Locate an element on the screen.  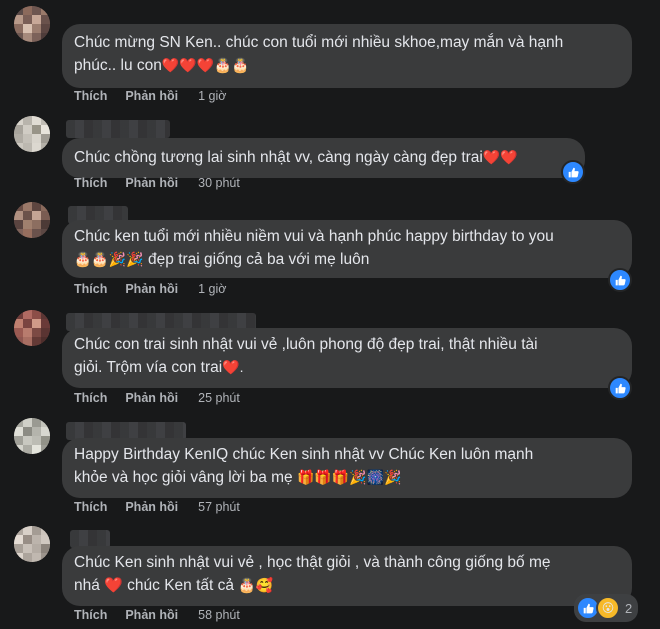
timestamp: 25 phút is located at coordinates (219, 398).